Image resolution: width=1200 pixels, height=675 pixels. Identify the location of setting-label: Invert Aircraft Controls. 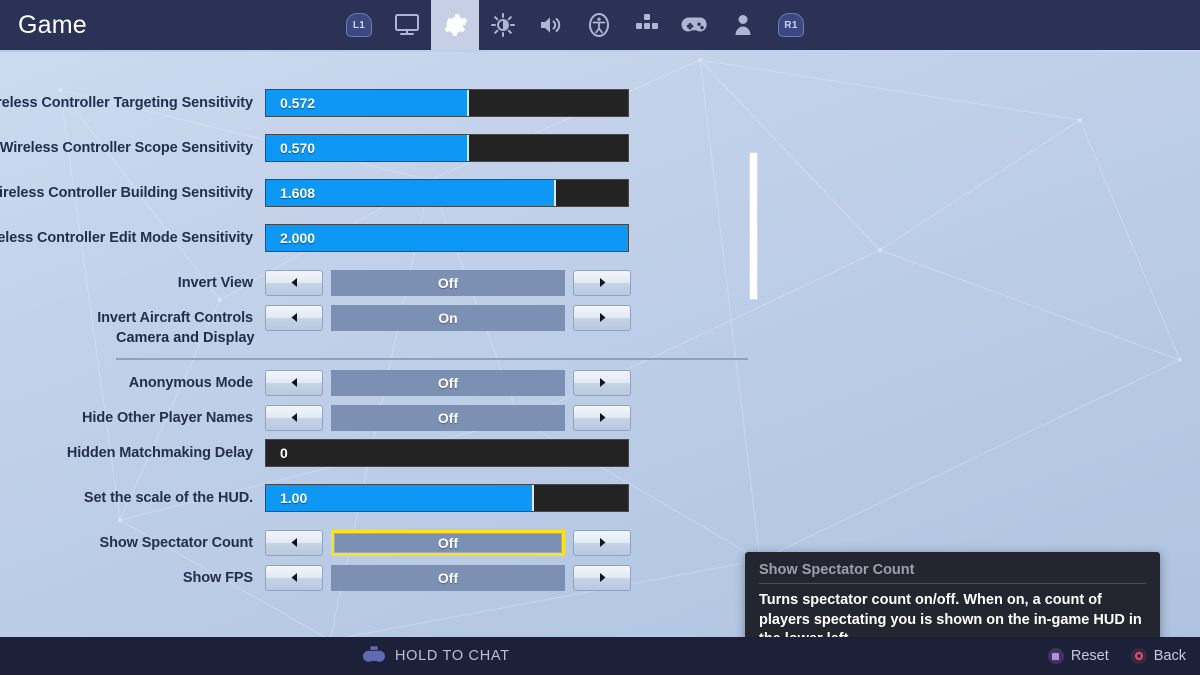
(175, 317).